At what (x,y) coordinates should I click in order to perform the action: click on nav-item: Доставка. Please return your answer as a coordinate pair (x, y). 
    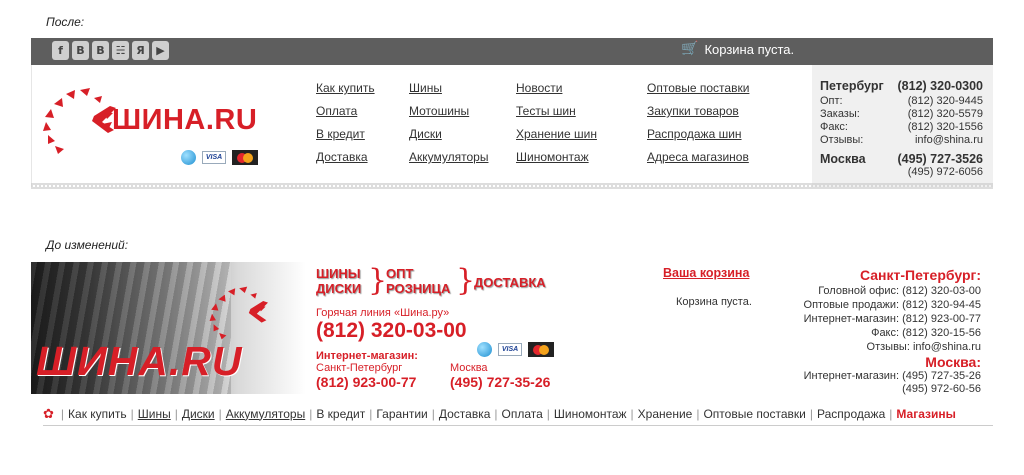
    Looking at the image, I should click on (465, 414).